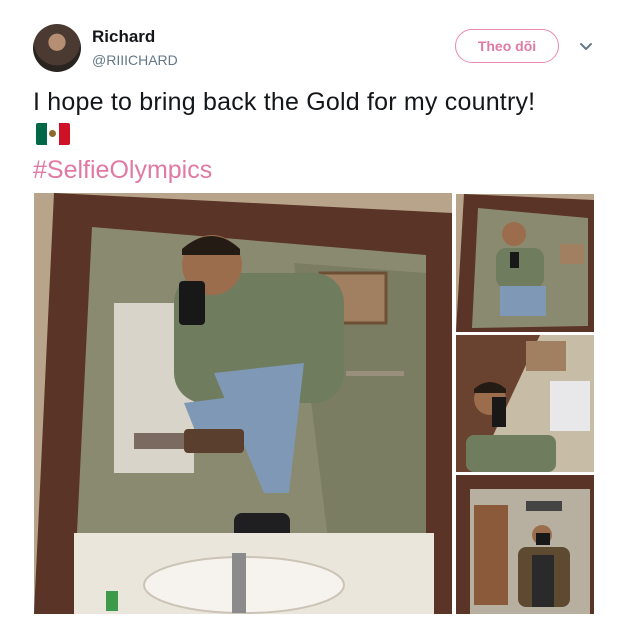 The width and height of the screenshot is (625, 621). I want to click on mexico-flag-icon, so click(53, 134).